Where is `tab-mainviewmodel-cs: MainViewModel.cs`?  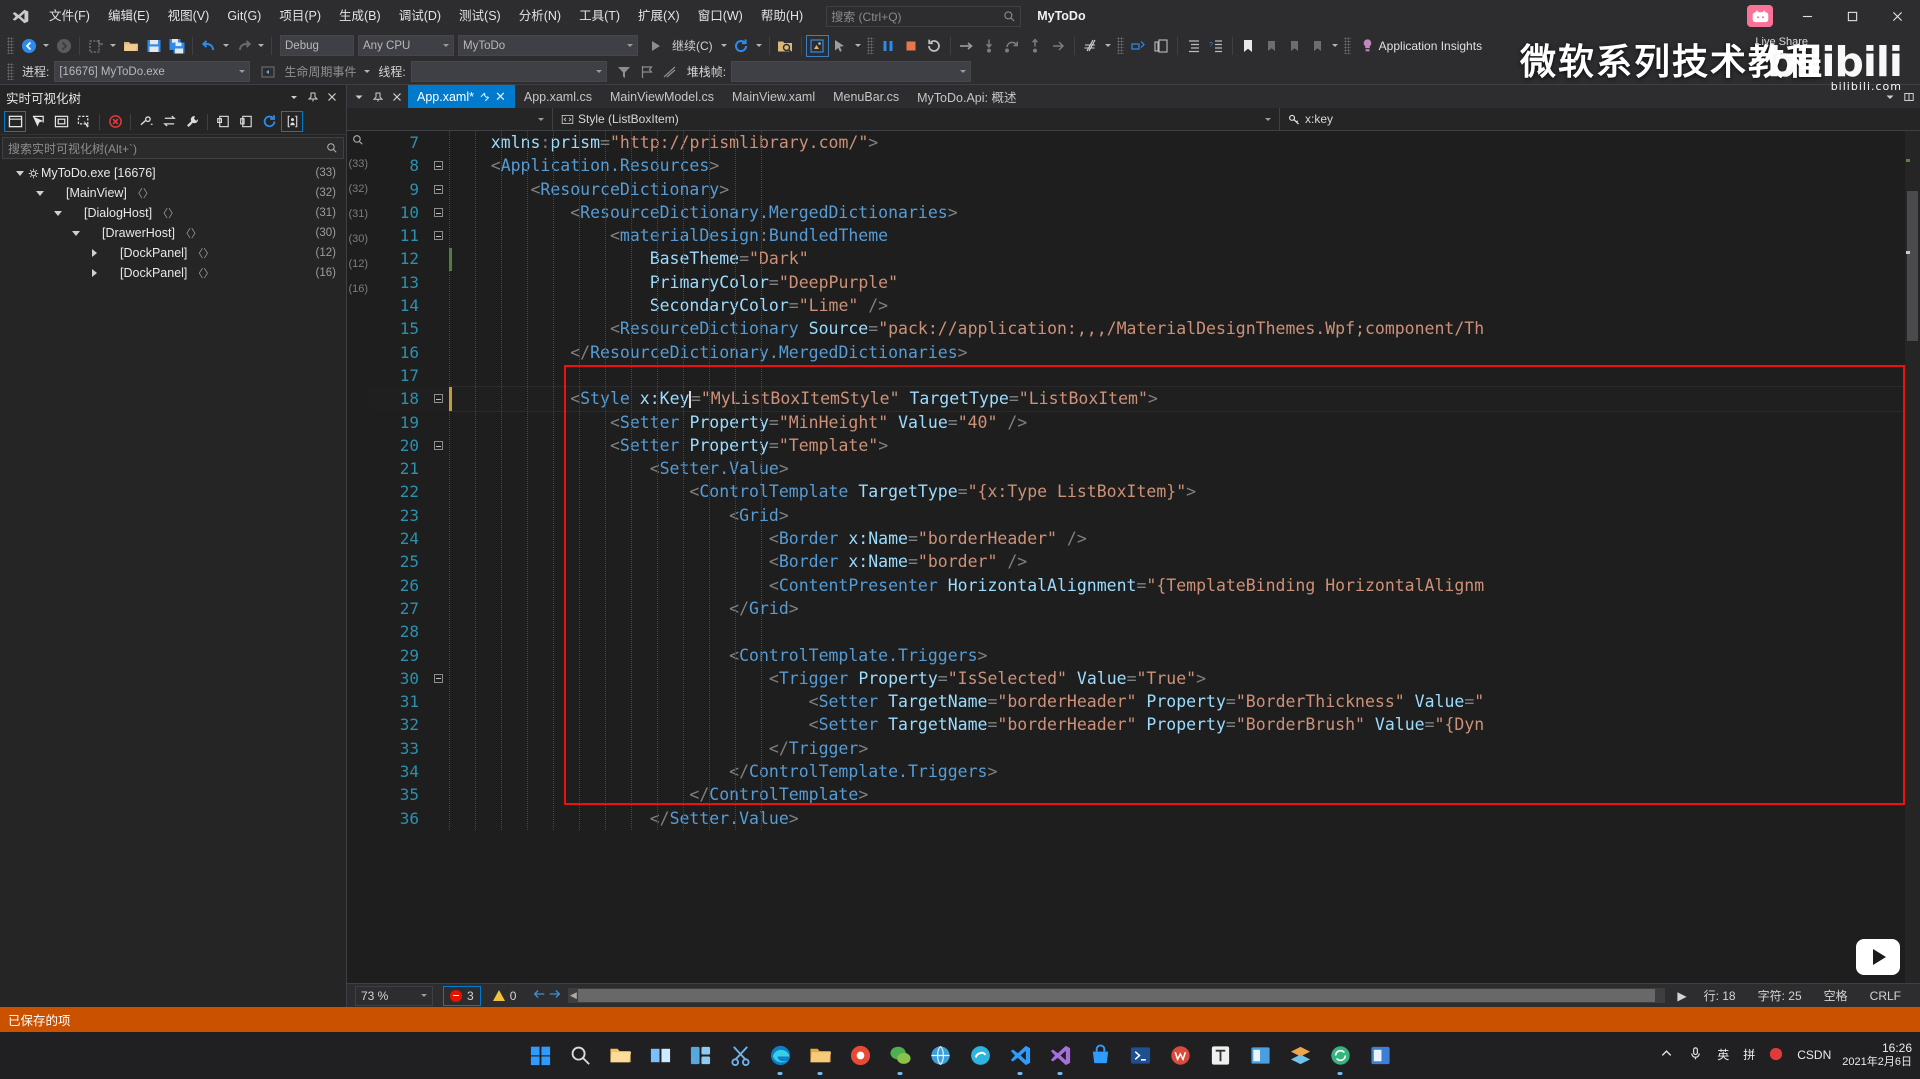 tab-mainviewmodel-cs: MainViewModel.cs is located at coordinates (662, 96).